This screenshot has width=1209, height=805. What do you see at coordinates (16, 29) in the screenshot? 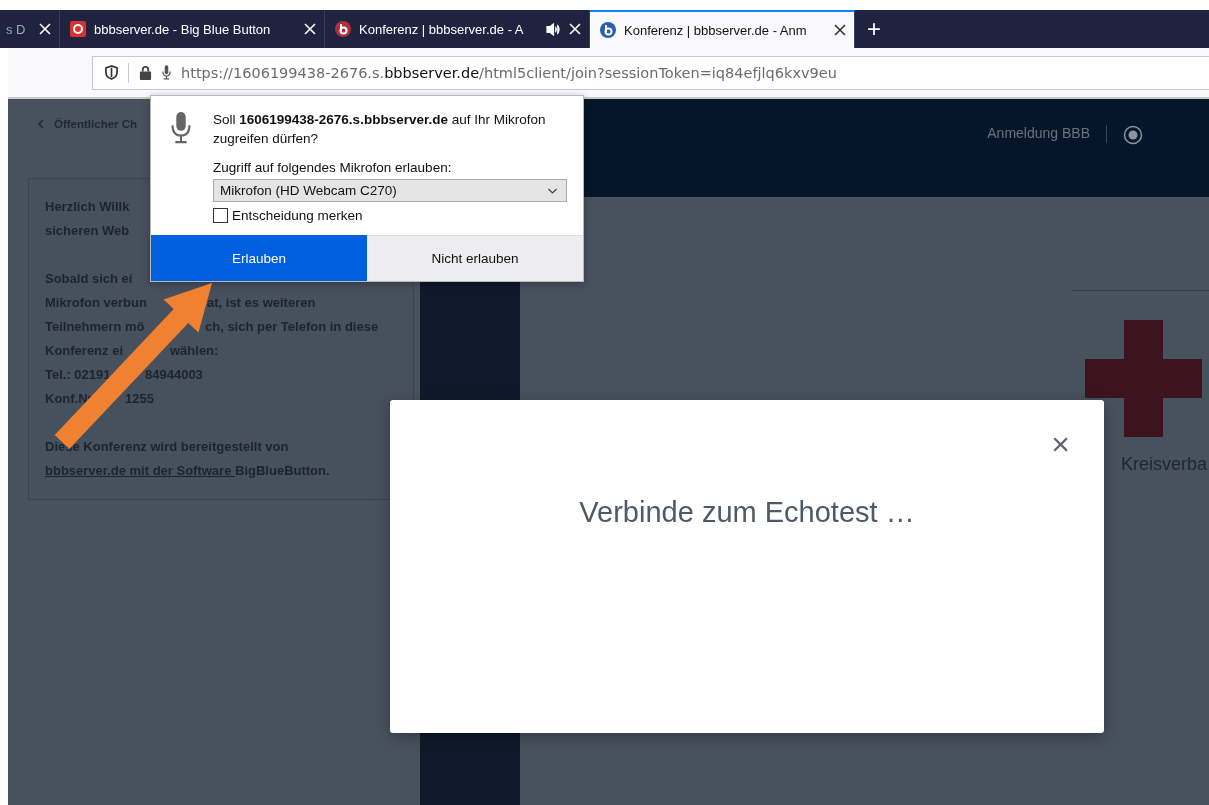
I see `tab-title: s D` at bounding box center [16, 29].